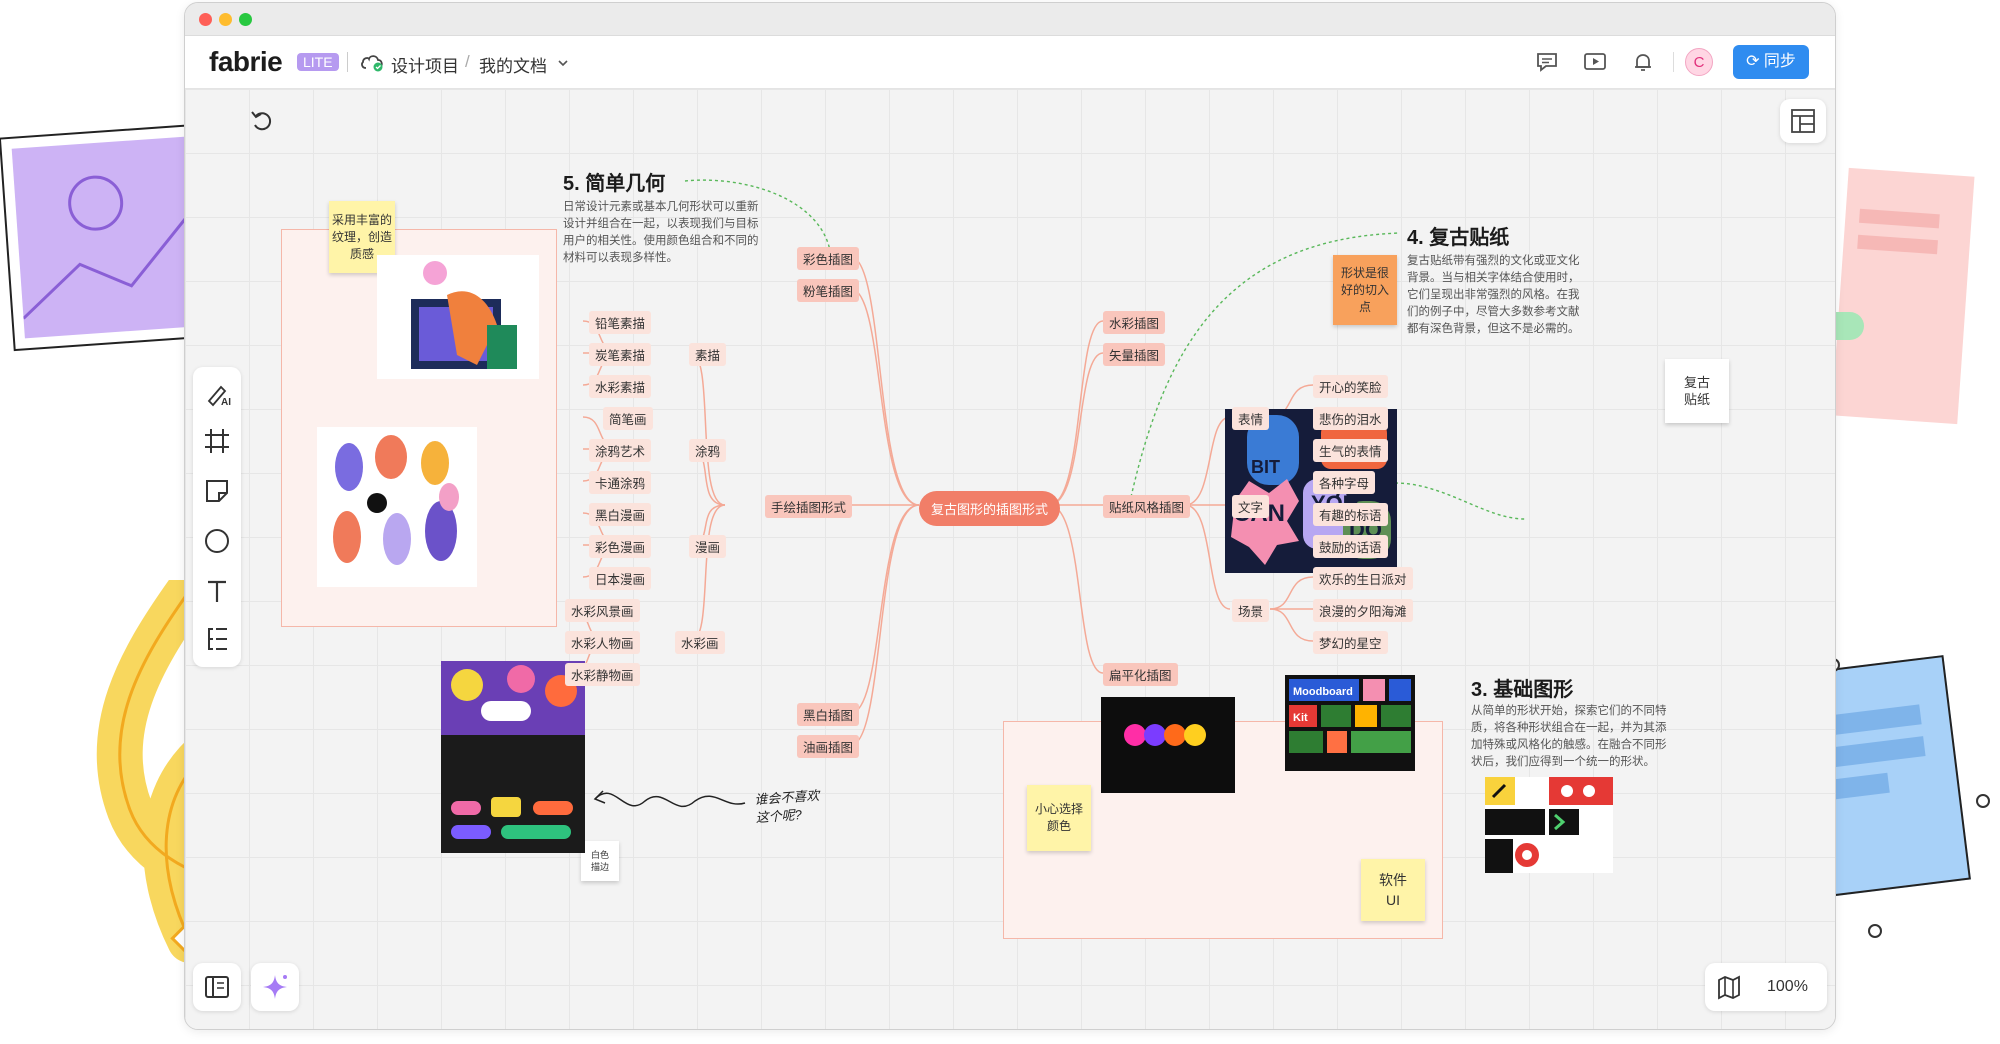 The image size is (2000, 1044). Describe the element at coordinates (1766, 987) in the screenshot. I see `zoom-panel: 100%` at that location.